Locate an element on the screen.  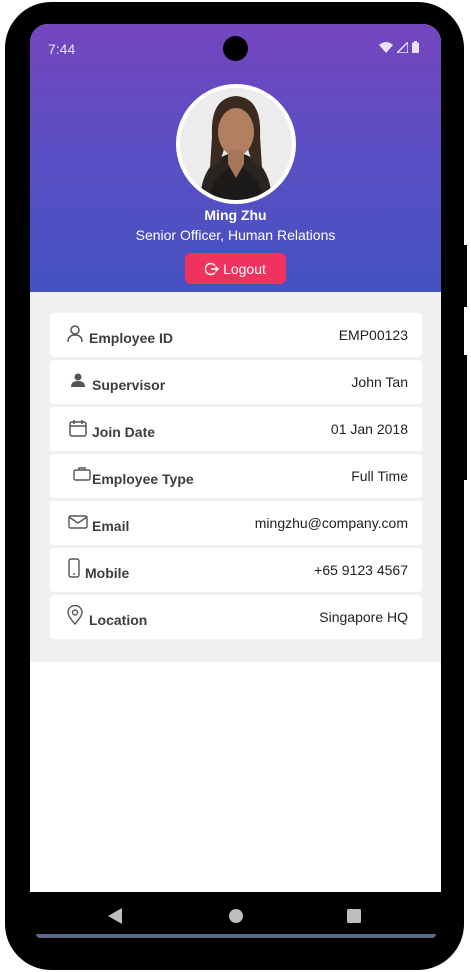
wifi-icon is located at coordinates (386, 47).